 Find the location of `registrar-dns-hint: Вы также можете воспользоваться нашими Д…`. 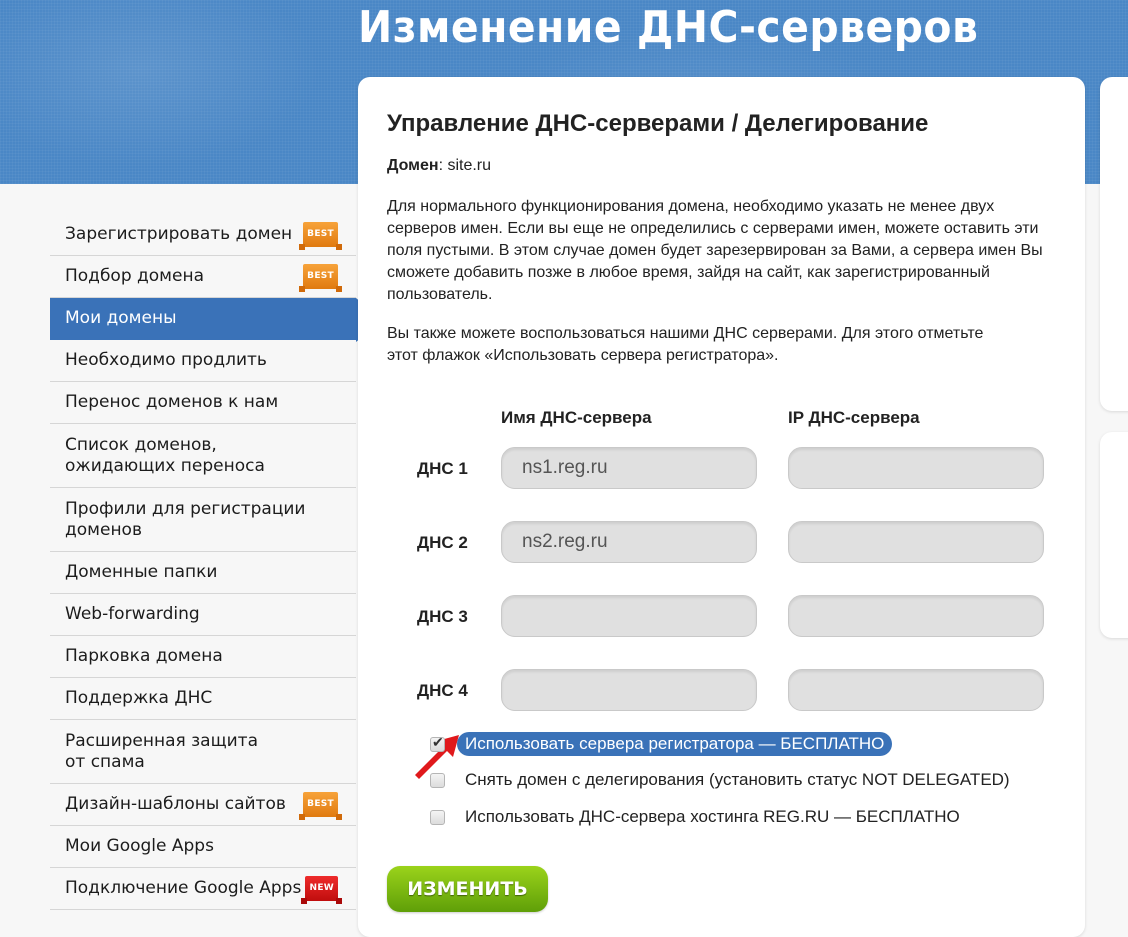

registrar-dns-hint: Вы также можете воспользоваться нашими Д… is located at coordinates (685, 344).